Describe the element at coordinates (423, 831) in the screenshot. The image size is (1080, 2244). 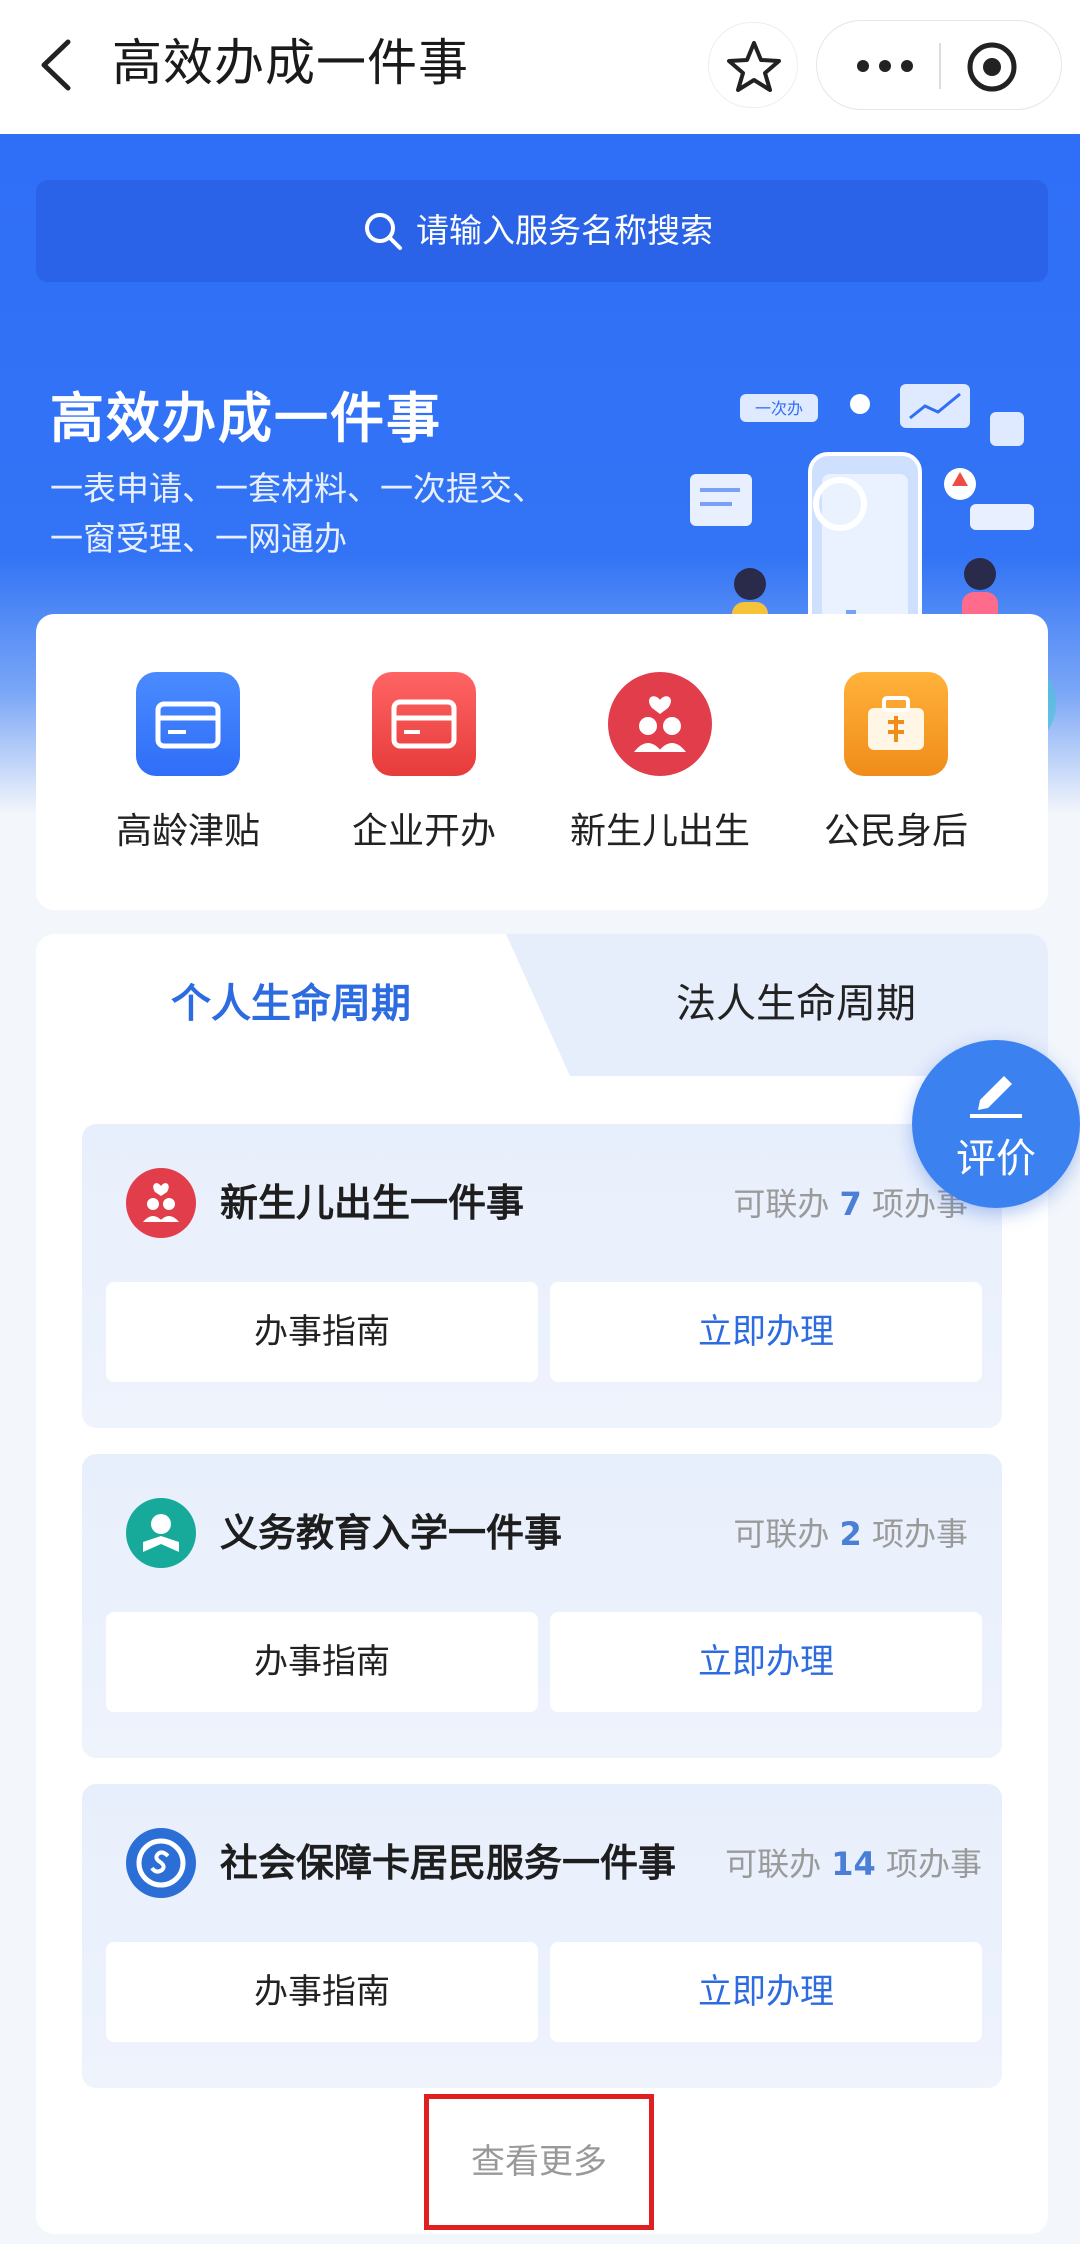
I see `quick-item-label: 企业开办` at that location.